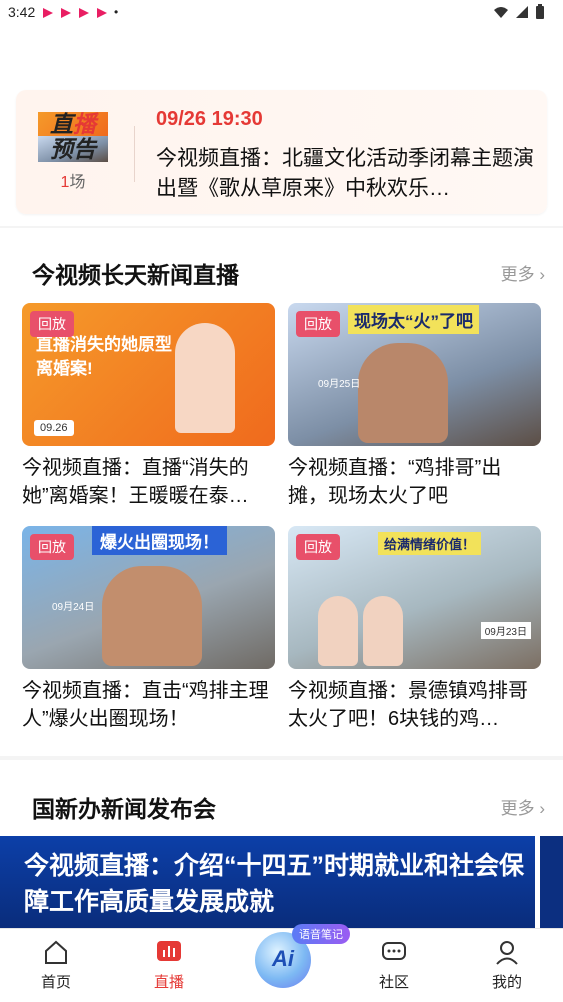 The image size is (563, 1002). Describe the element at coordinates (551, 883) in the screenshot. I see `press-banner-next` at that location.